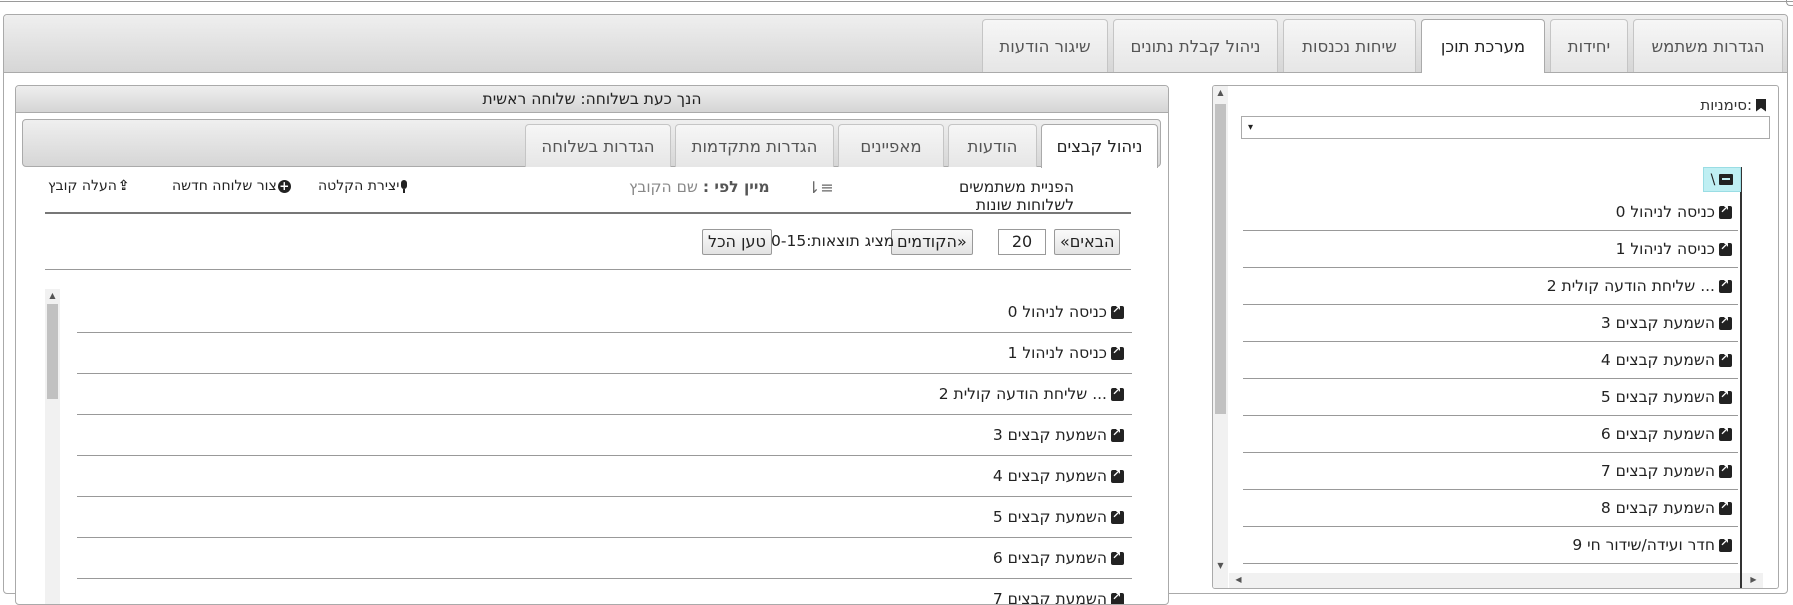 This screenshot has width=1793, height=605. Describe the element at coordinates (1658, 360) in the screenshot. I see `item-label: 4 השמעת קבצים` at that location.